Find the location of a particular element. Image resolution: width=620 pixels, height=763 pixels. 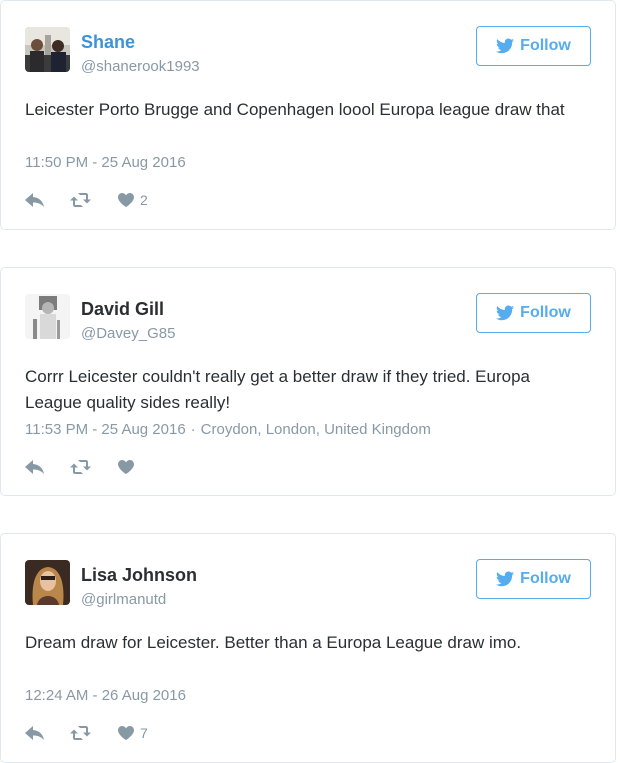

user-handle: @girlmanutd is located at coordinates (123, 600).